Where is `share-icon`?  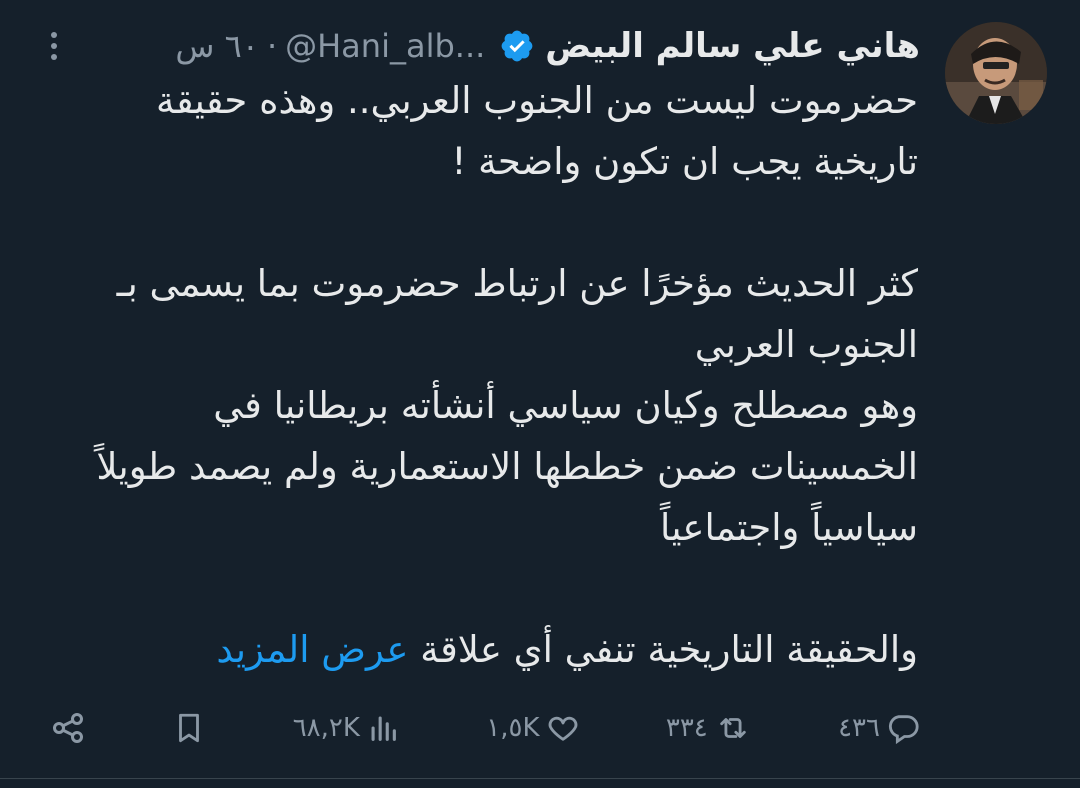
share-icon is located at coordinates (68, 728).